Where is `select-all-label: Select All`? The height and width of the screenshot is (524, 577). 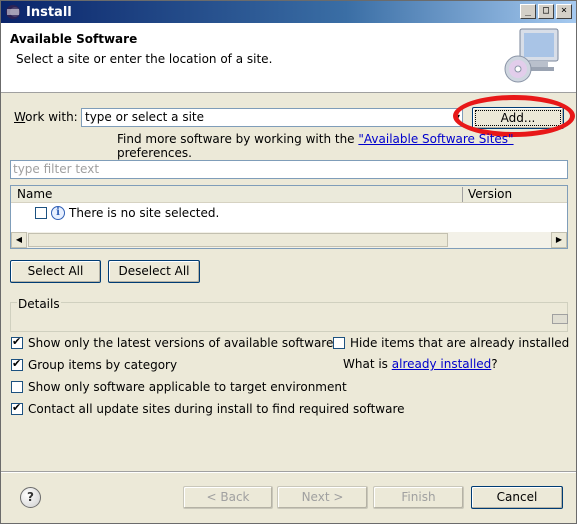
select-all-label: Select All is located at coordinates (55, 271).